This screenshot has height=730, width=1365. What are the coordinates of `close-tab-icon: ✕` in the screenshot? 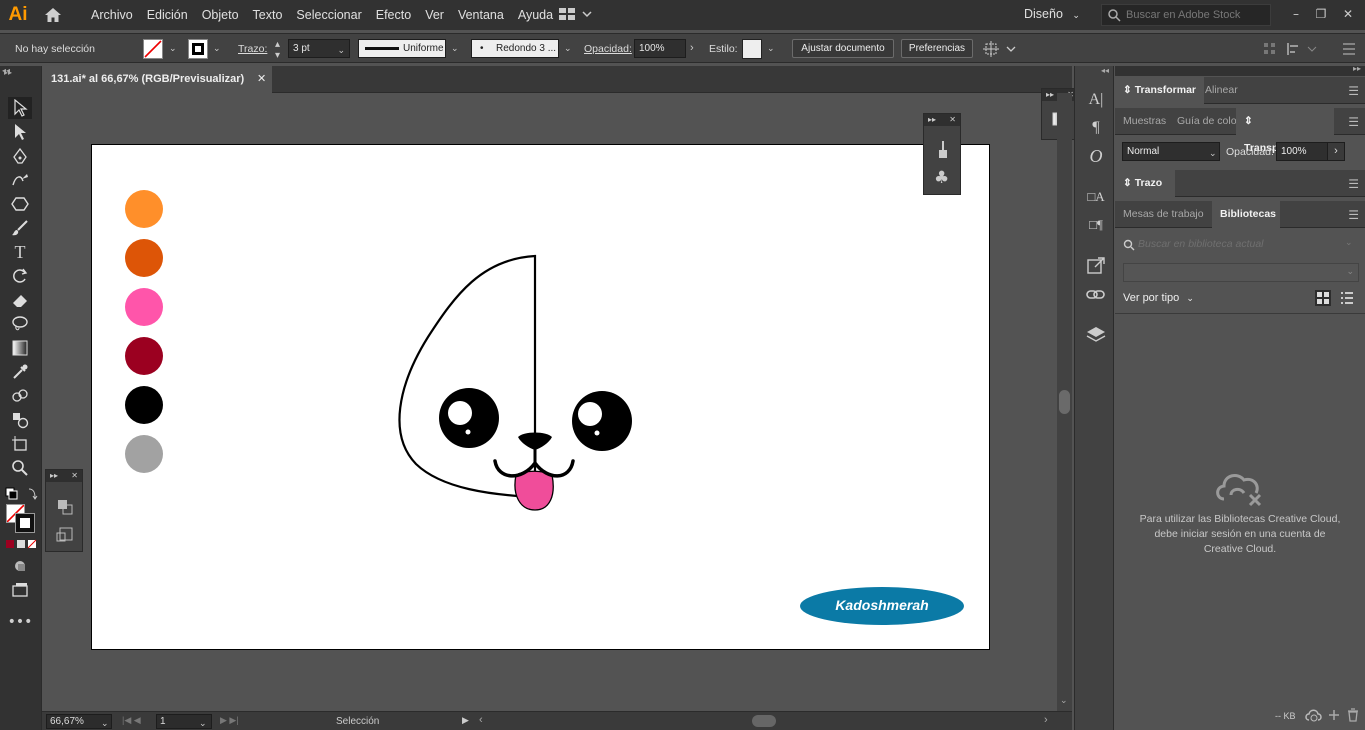 It's located at (261, 79).